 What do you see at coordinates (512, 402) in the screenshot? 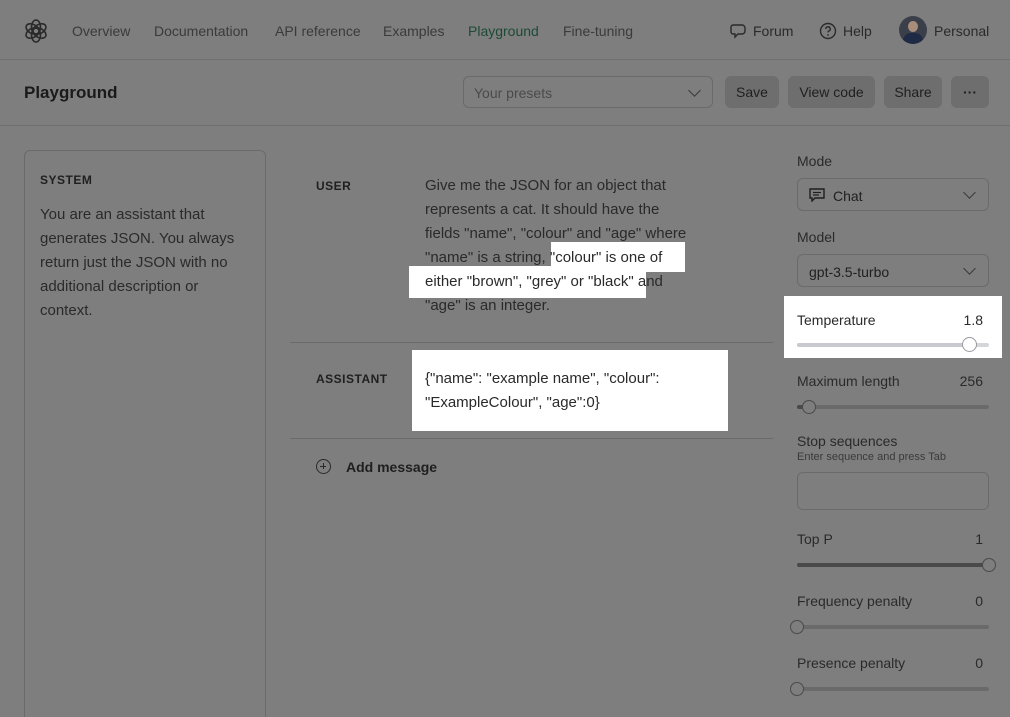
I see `message-line: "ExampleColour", "age":0}` at bounding box center [512, 402].